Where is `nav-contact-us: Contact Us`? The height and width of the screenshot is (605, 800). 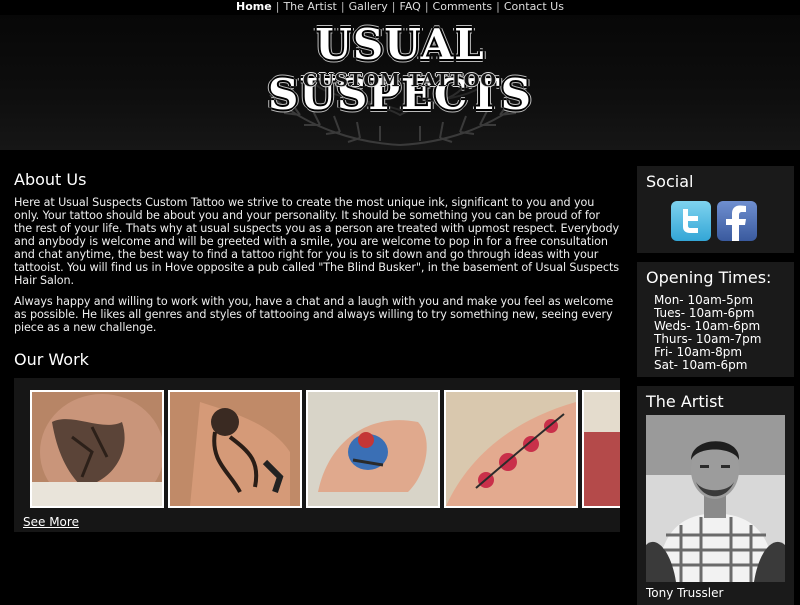 nav-contact-us: Contact Us is located at coordinates (534, 6).